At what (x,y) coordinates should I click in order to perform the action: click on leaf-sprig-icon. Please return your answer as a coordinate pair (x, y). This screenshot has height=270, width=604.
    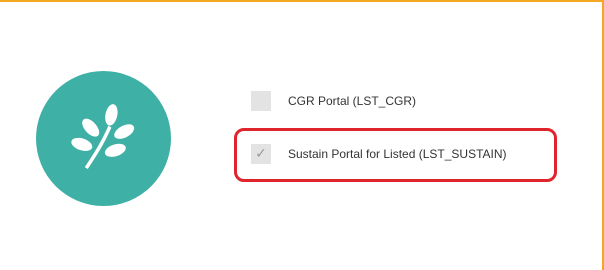
    Looking at the image, I should click on (103, 137).